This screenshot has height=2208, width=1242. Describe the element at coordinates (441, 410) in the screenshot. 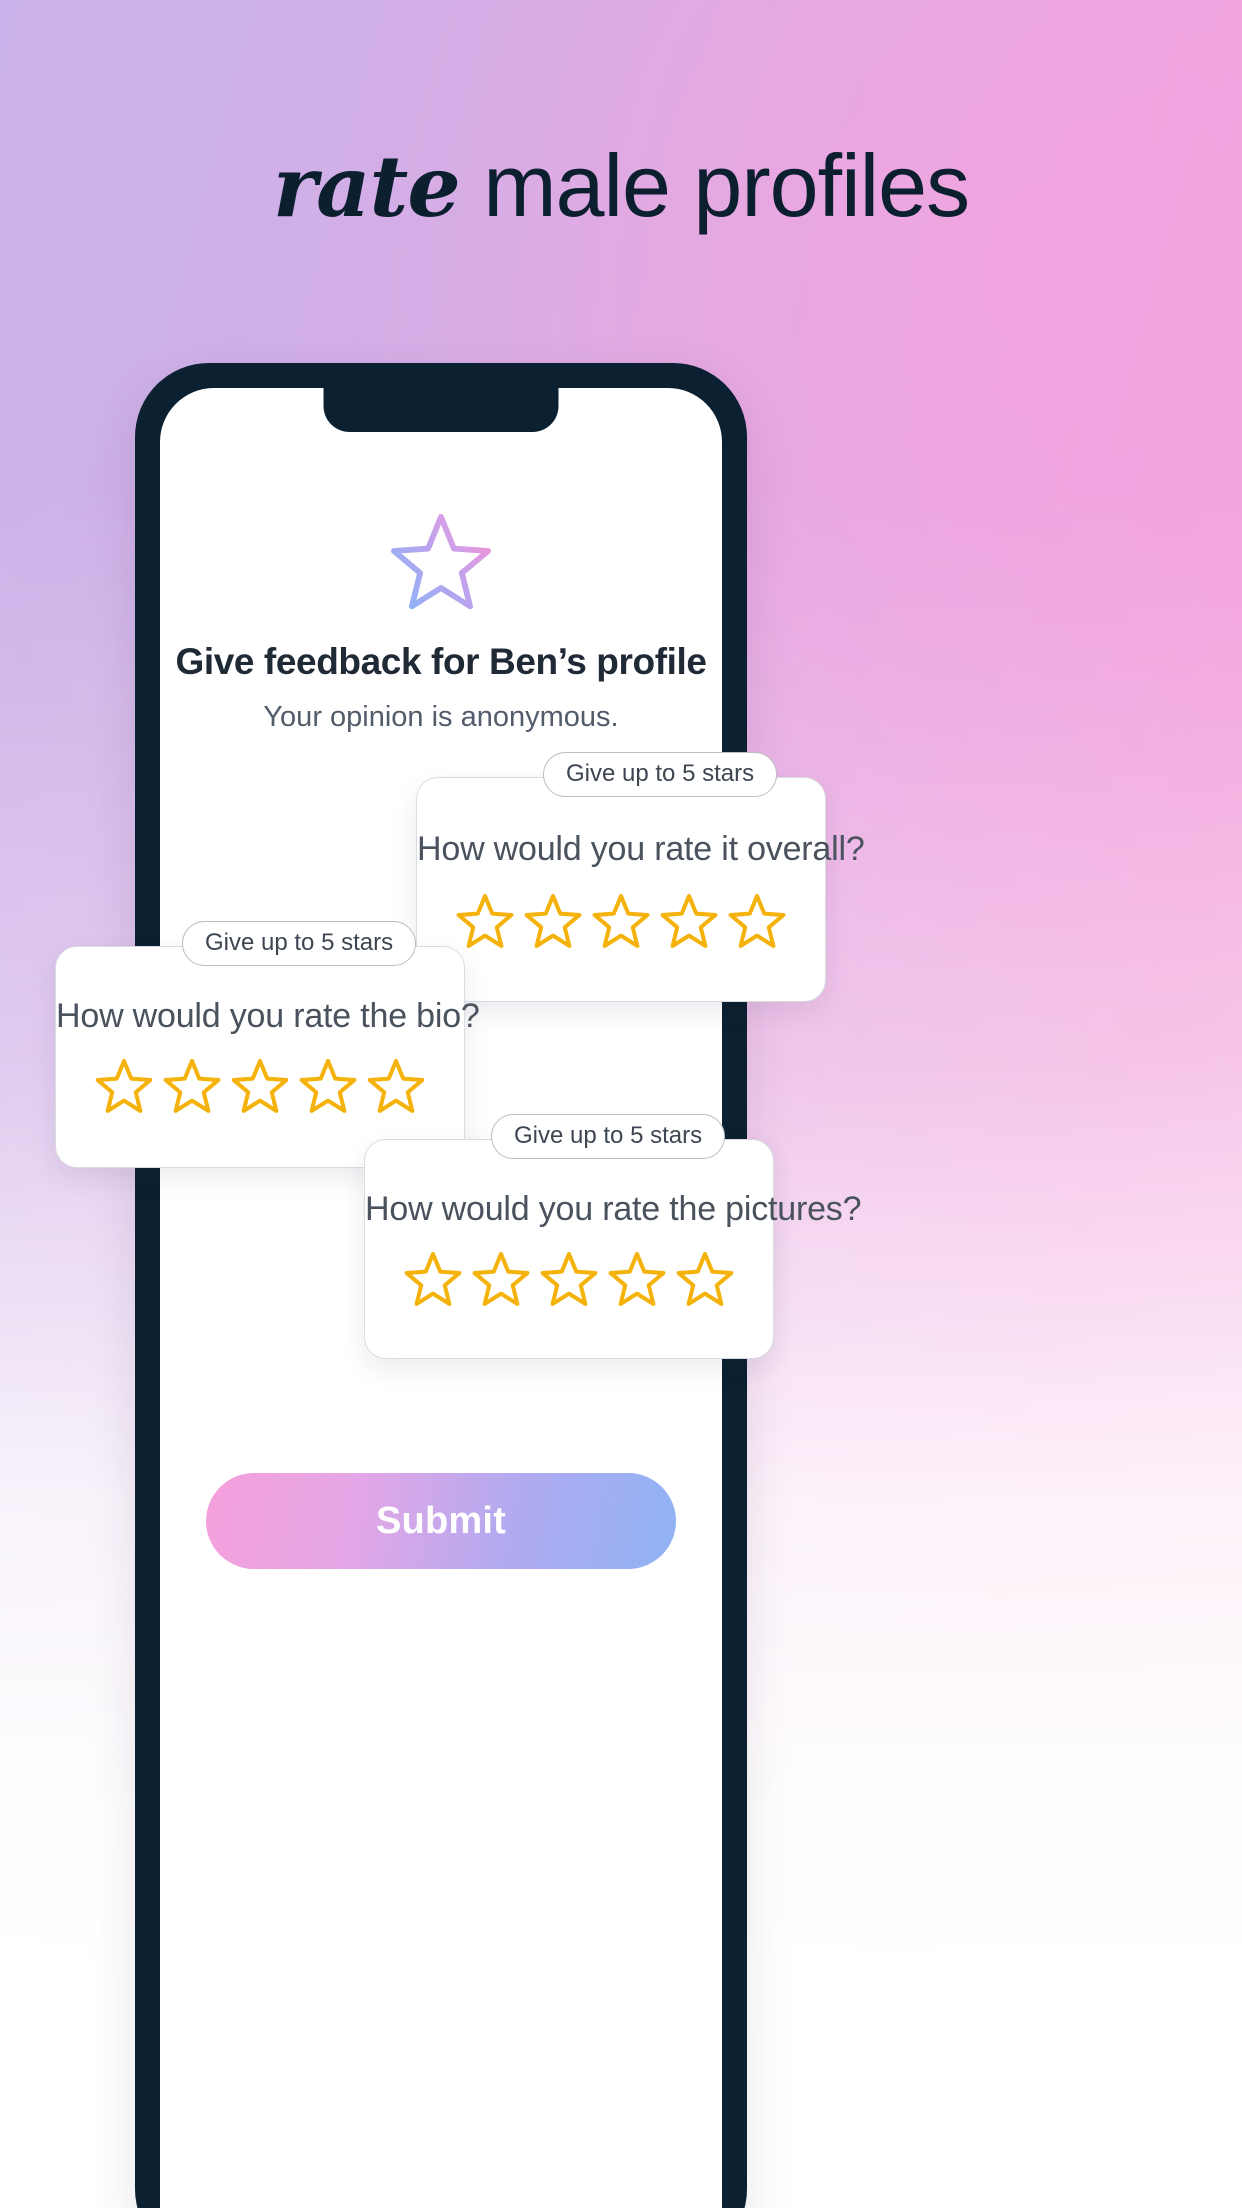

I see `phone-notch` at that location.